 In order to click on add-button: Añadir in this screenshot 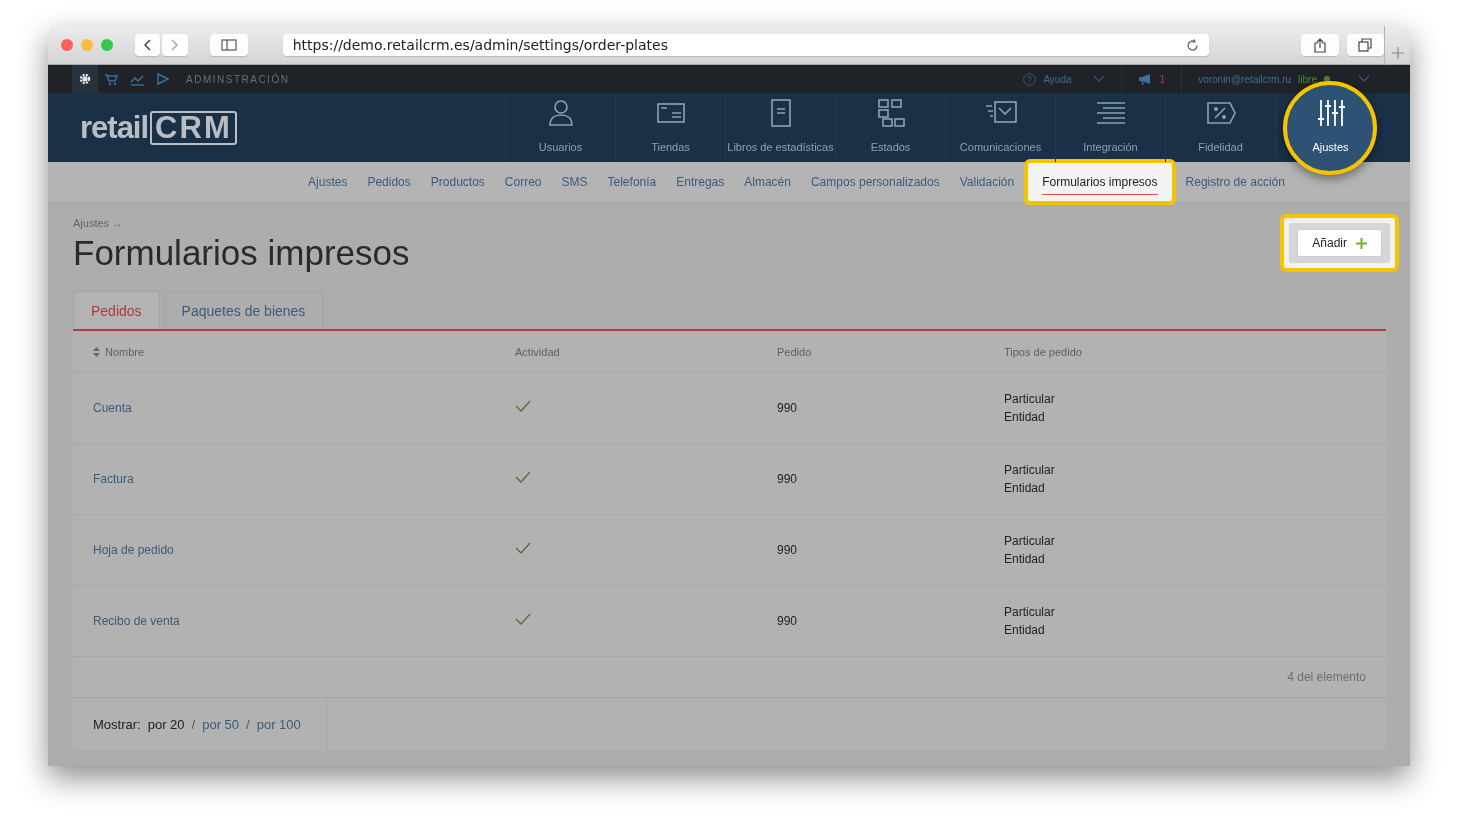, I will do `click(1339, 243)`.